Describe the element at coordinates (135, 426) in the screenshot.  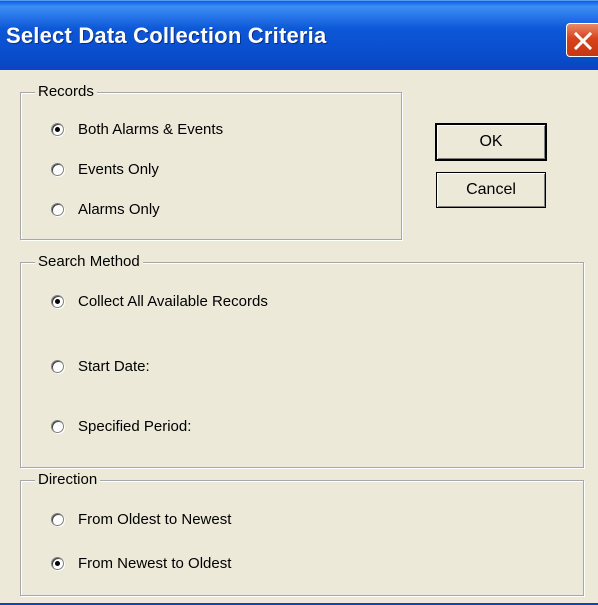
I see `radio-label: Specified Period:` at that location.